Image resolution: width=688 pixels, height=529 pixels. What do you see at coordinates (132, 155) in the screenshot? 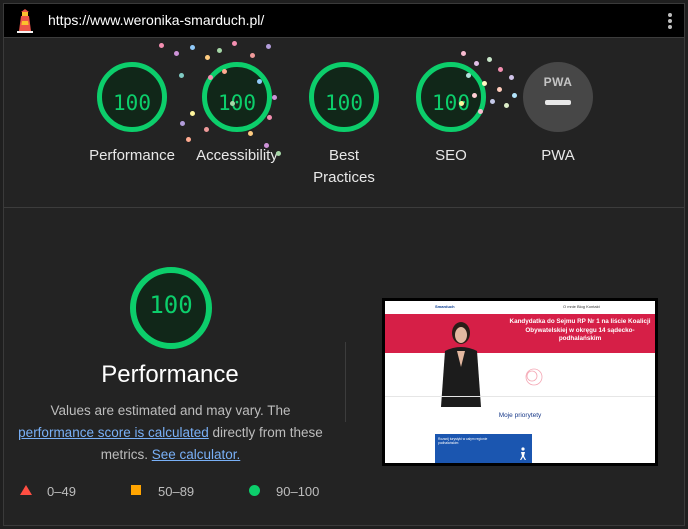
I see `gauge-label: Performance` at bounding box center [132, 155].